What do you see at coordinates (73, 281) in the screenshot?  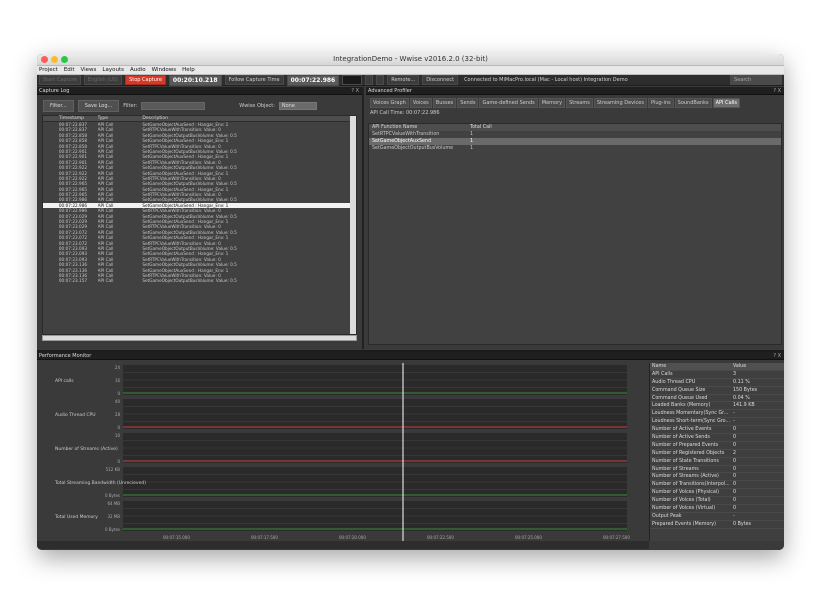 I see `table-cell: 00:07:23.157` at bounding box center [73, 281].